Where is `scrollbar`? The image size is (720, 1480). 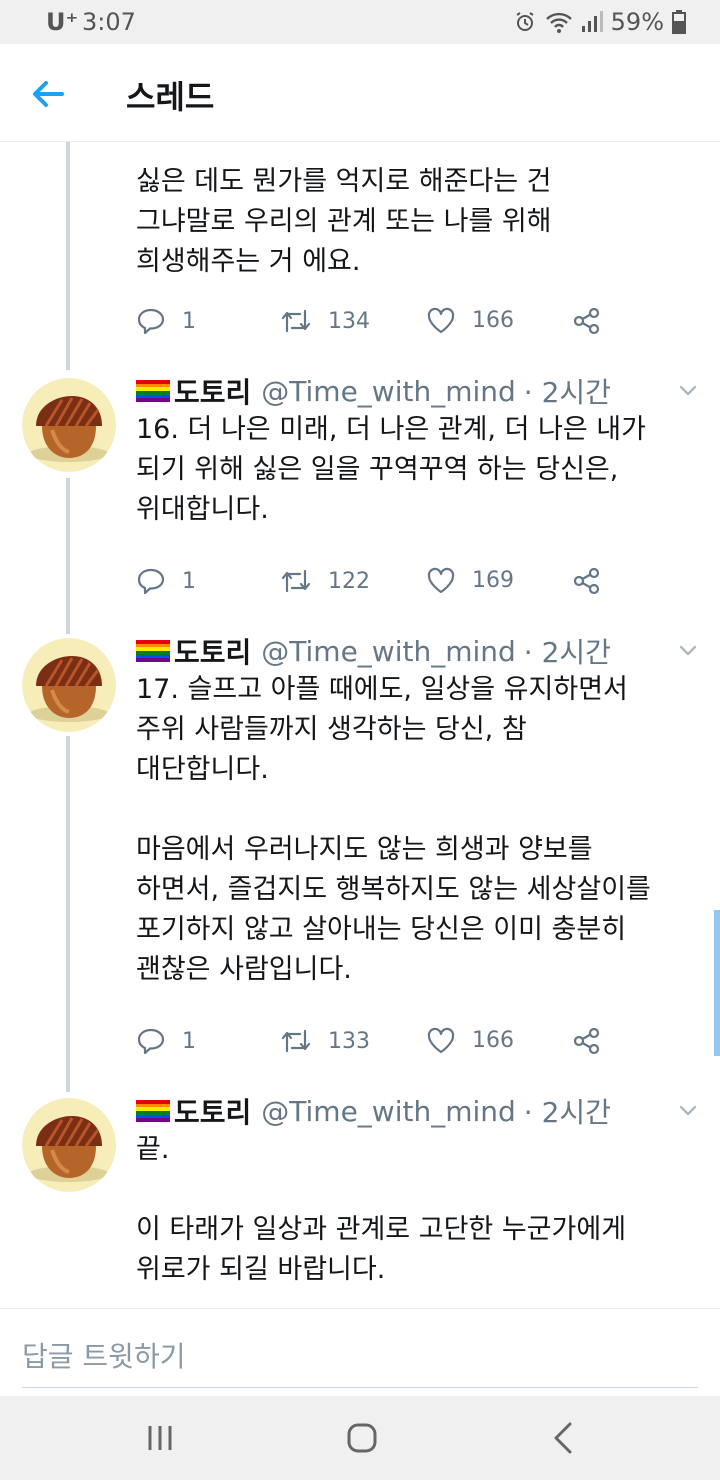
scrollbar is located at coordinates (717, 983).